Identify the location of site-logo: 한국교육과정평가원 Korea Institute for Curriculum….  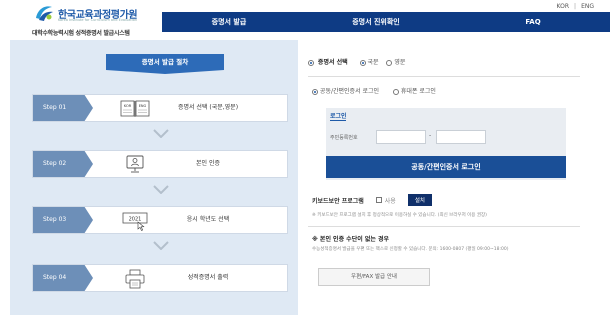
(81, 20).